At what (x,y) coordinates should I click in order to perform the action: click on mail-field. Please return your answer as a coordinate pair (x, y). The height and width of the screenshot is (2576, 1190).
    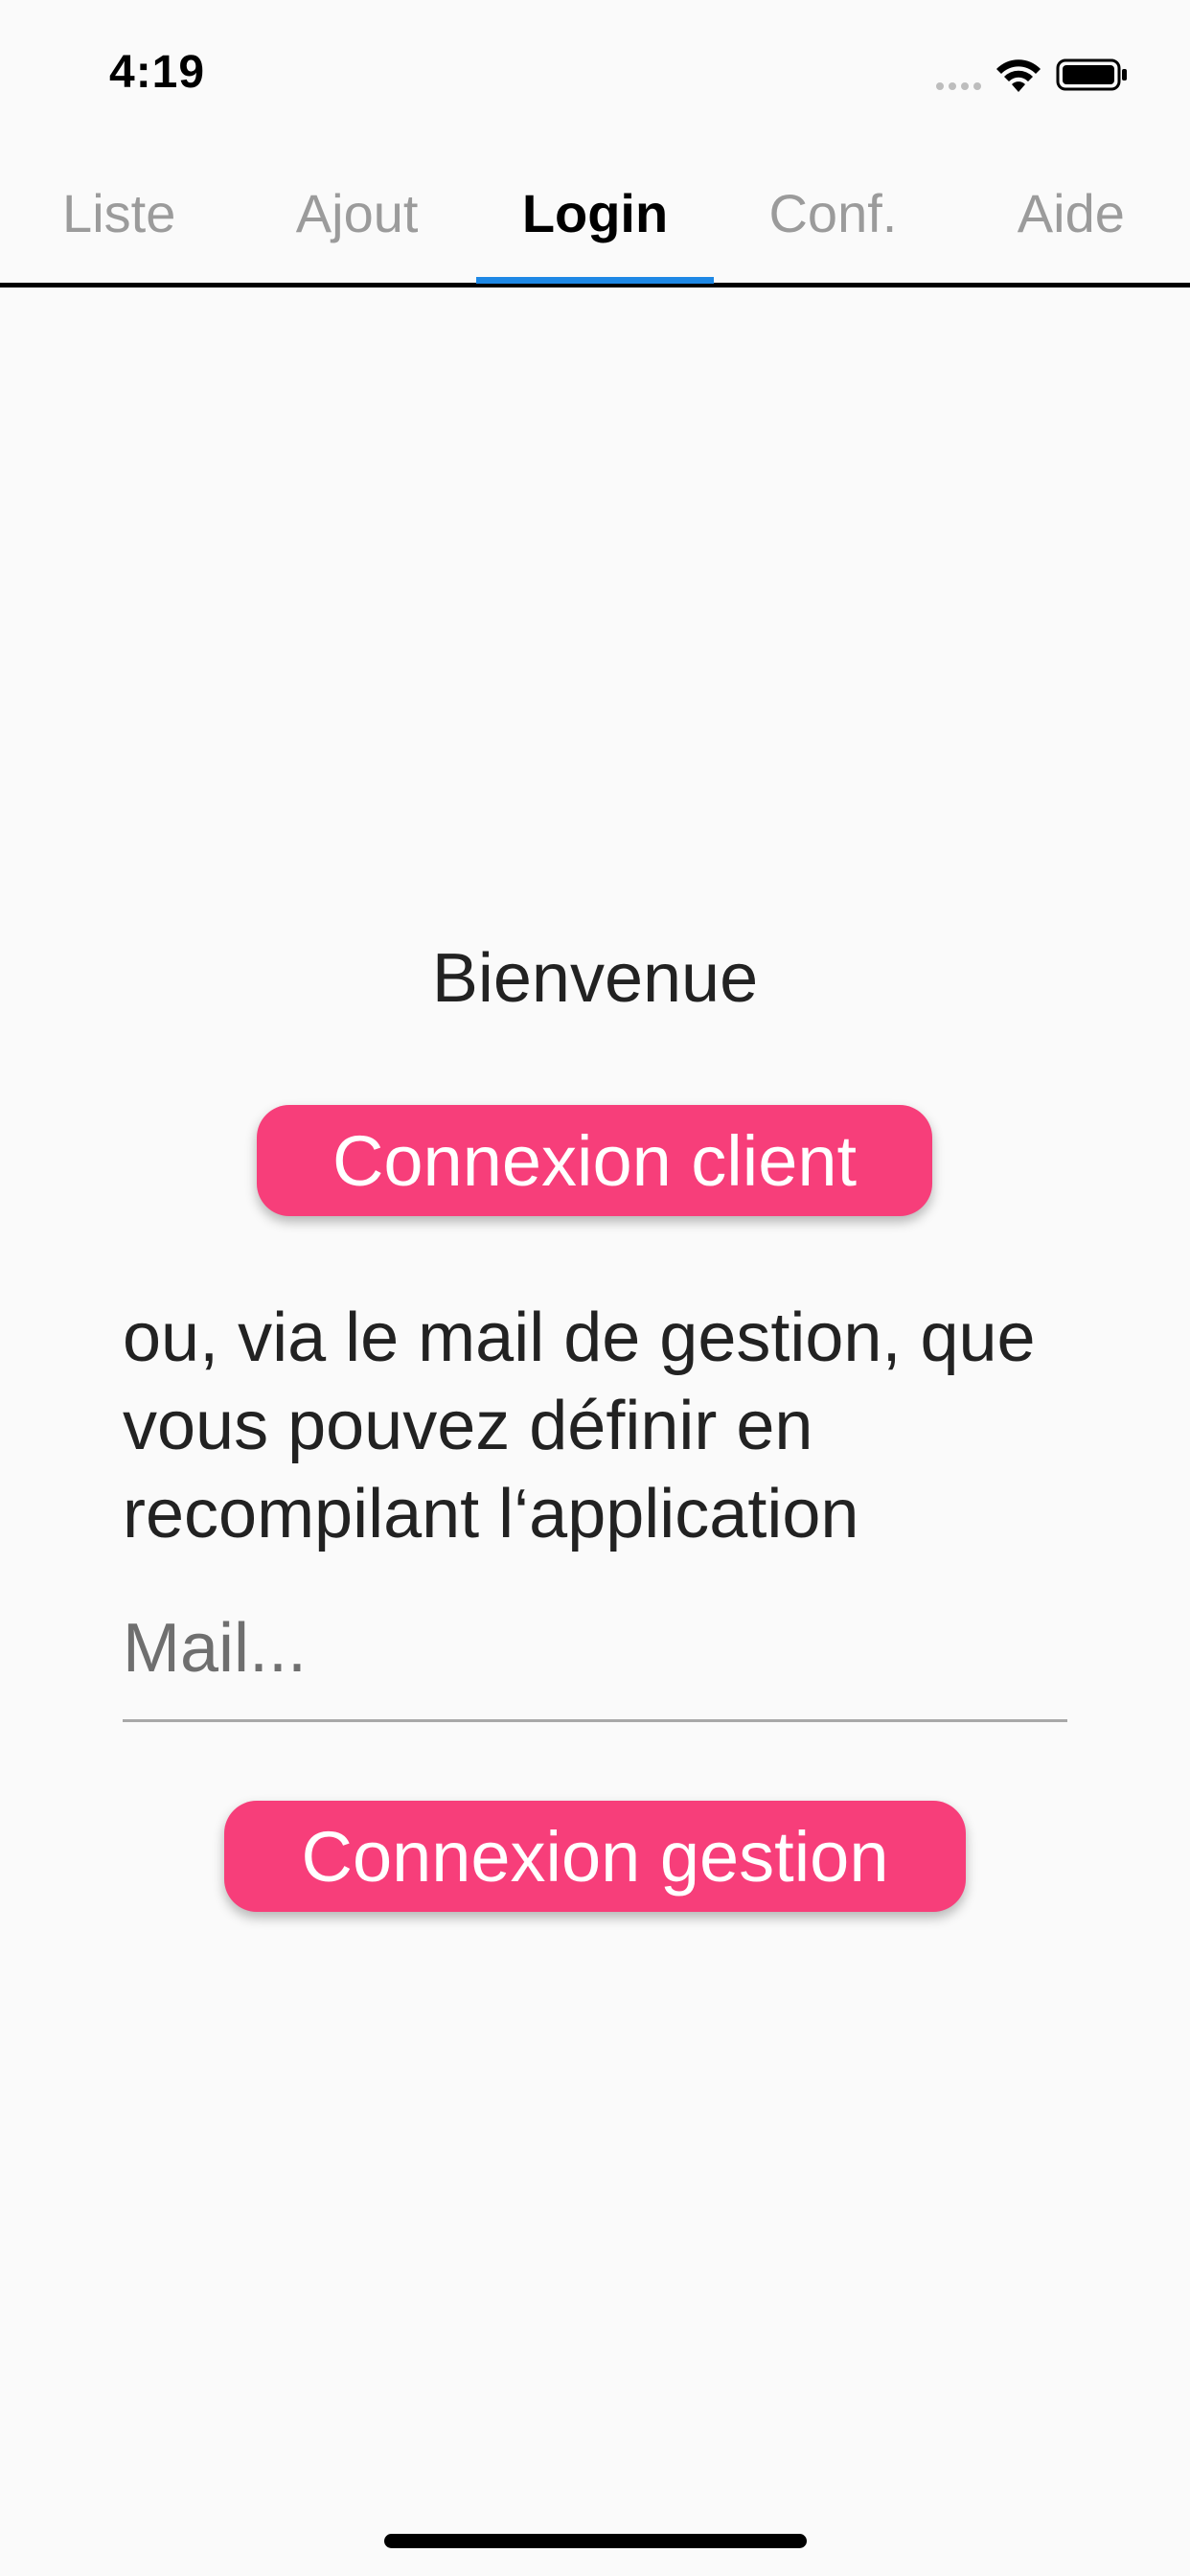
    Looking at the image, I should click on (595, 1659).